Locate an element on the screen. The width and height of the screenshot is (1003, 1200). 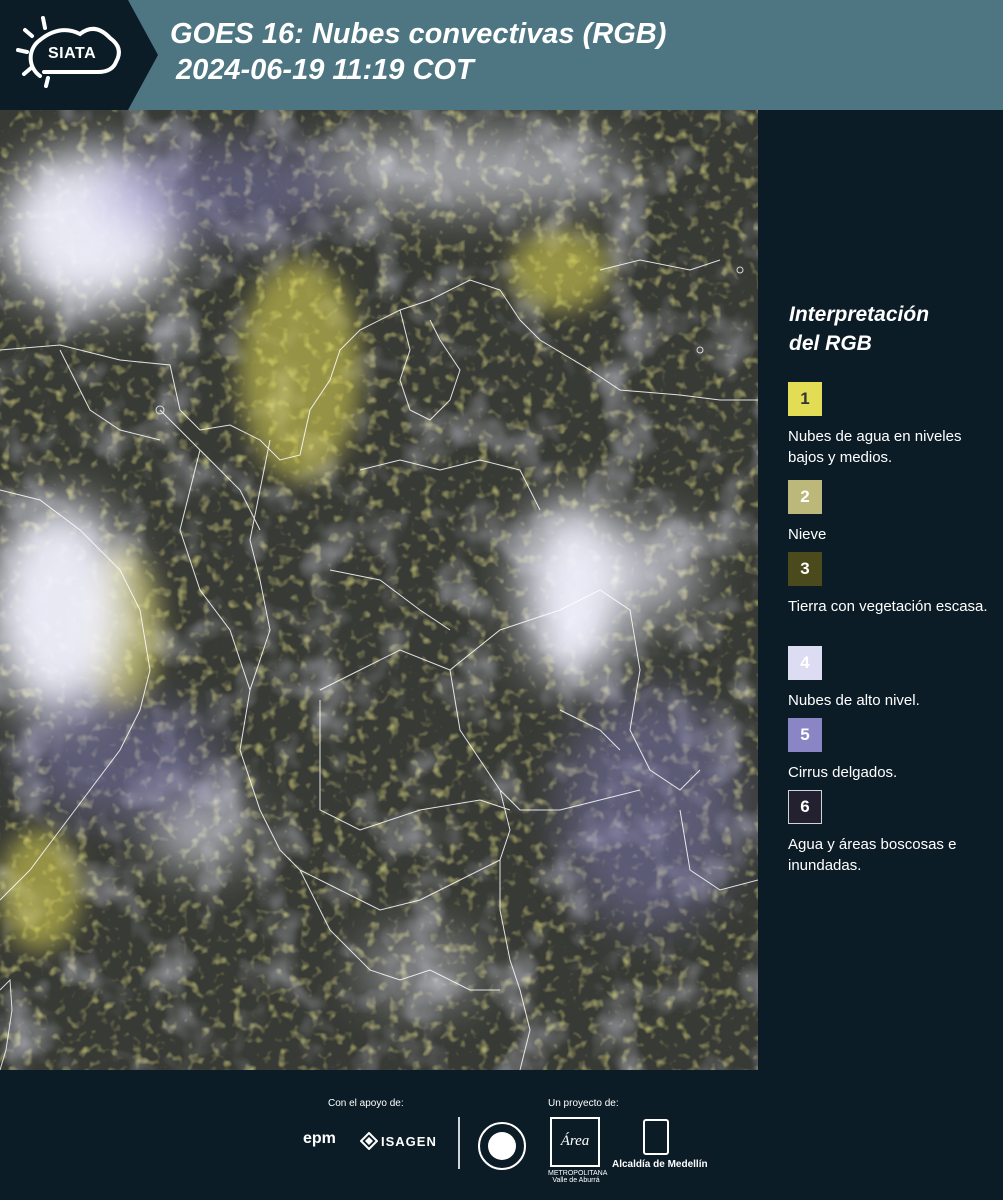
logo-text: SIATA is located at coordinates (72, 53).